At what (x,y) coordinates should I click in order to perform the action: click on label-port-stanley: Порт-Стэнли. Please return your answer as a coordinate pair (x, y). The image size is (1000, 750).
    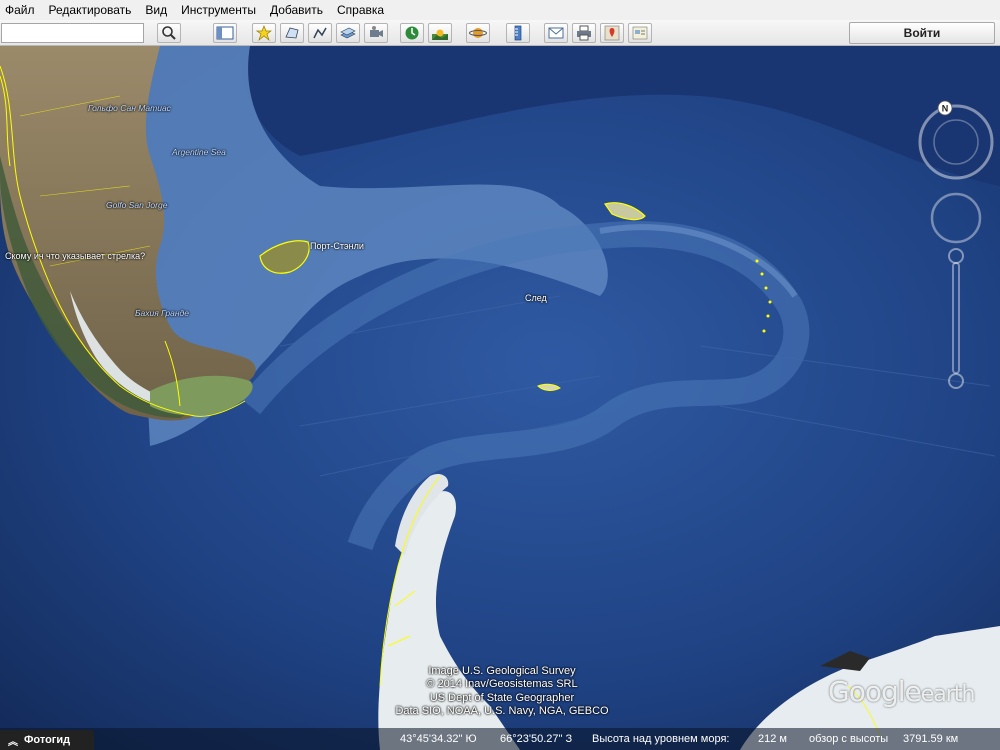
    Looking at the image, I should click on (337, 246).